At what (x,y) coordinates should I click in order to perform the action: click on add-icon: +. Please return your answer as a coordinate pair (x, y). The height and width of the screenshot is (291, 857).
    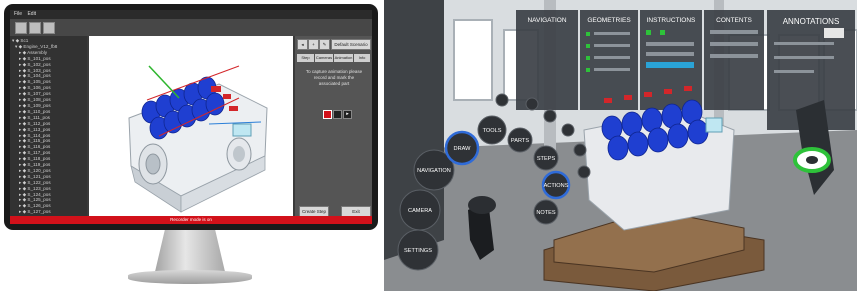
    Looking at the image, I should click on (313, 44).